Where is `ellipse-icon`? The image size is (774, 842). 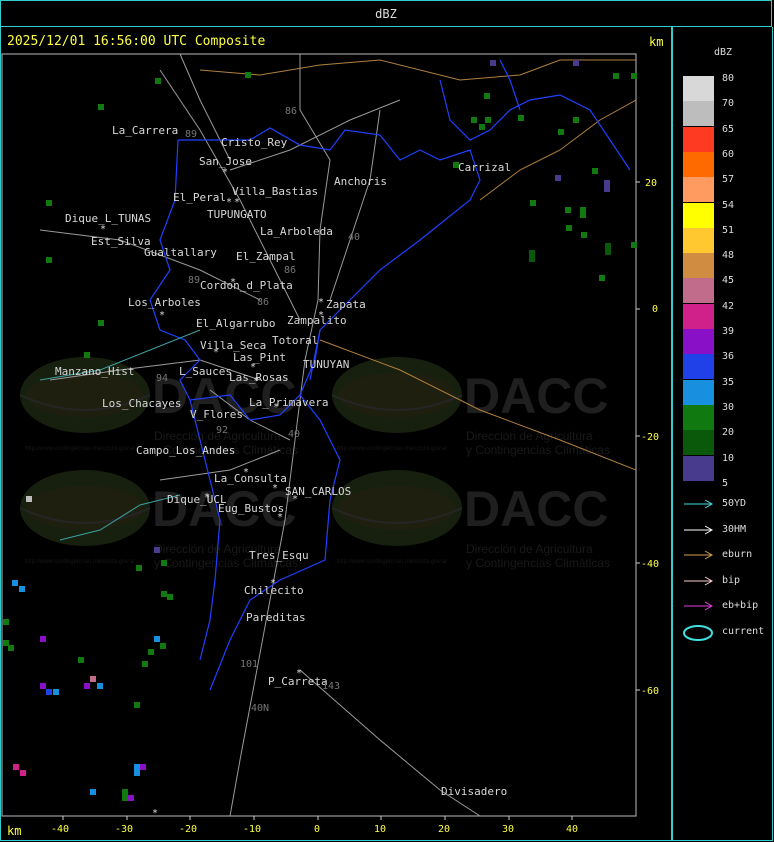 ellipse-icon is located at coordinates (699, 635).